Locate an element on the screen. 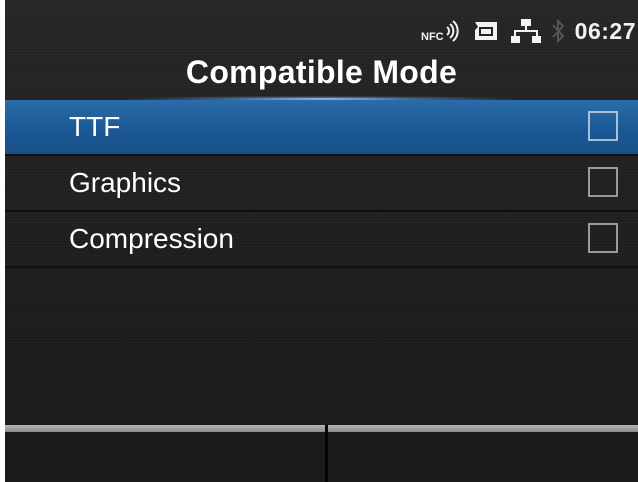 The width and height of the screenshot is (638, 482). compression-checkbox is located at coordinates (603, 238).